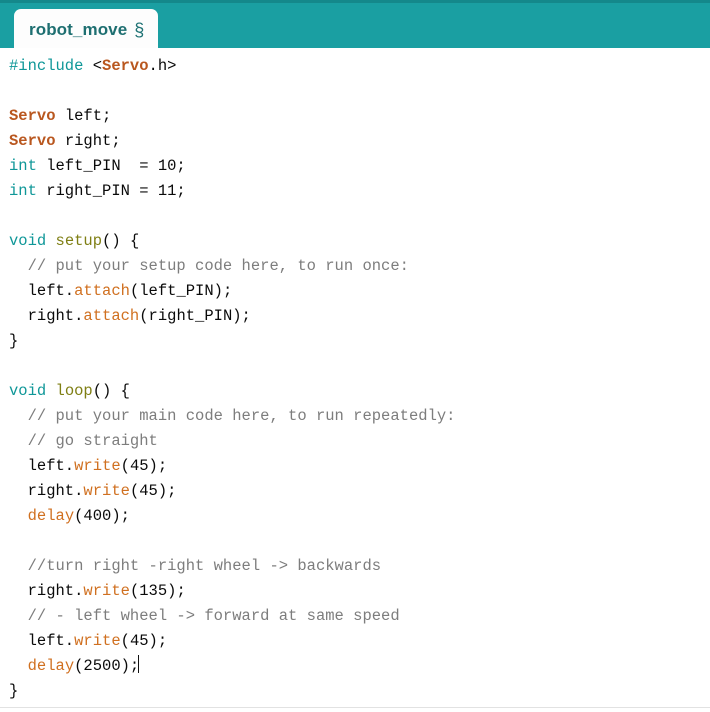  I want to click on code-line: right.write(135);, so click(359, 591).